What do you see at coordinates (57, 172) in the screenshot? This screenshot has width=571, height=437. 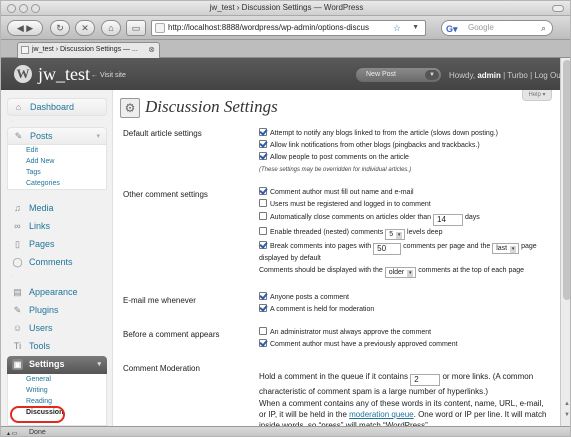 I see `submenu-item-tags: Tags` at bounding box center [57, 172].